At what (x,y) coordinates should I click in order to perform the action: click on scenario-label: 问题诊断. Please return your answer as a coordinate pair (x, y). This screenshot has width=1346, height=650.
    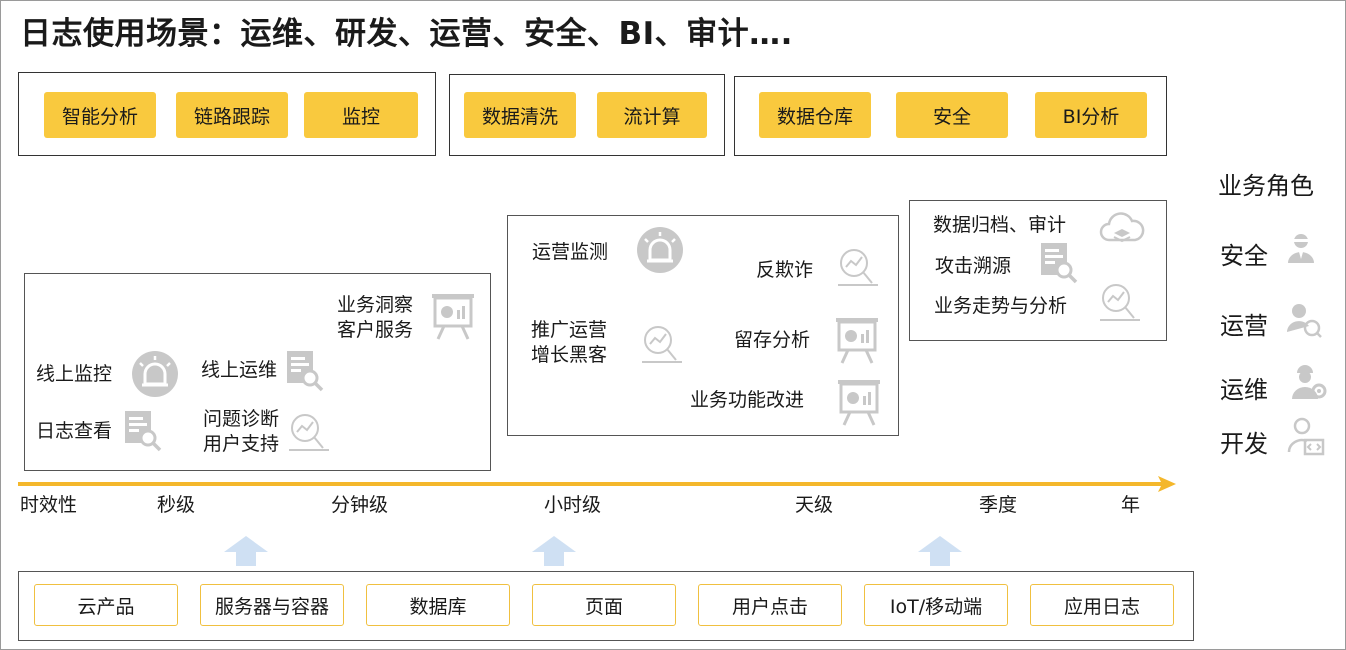
    Looking at the image, I should click on (241, 419).